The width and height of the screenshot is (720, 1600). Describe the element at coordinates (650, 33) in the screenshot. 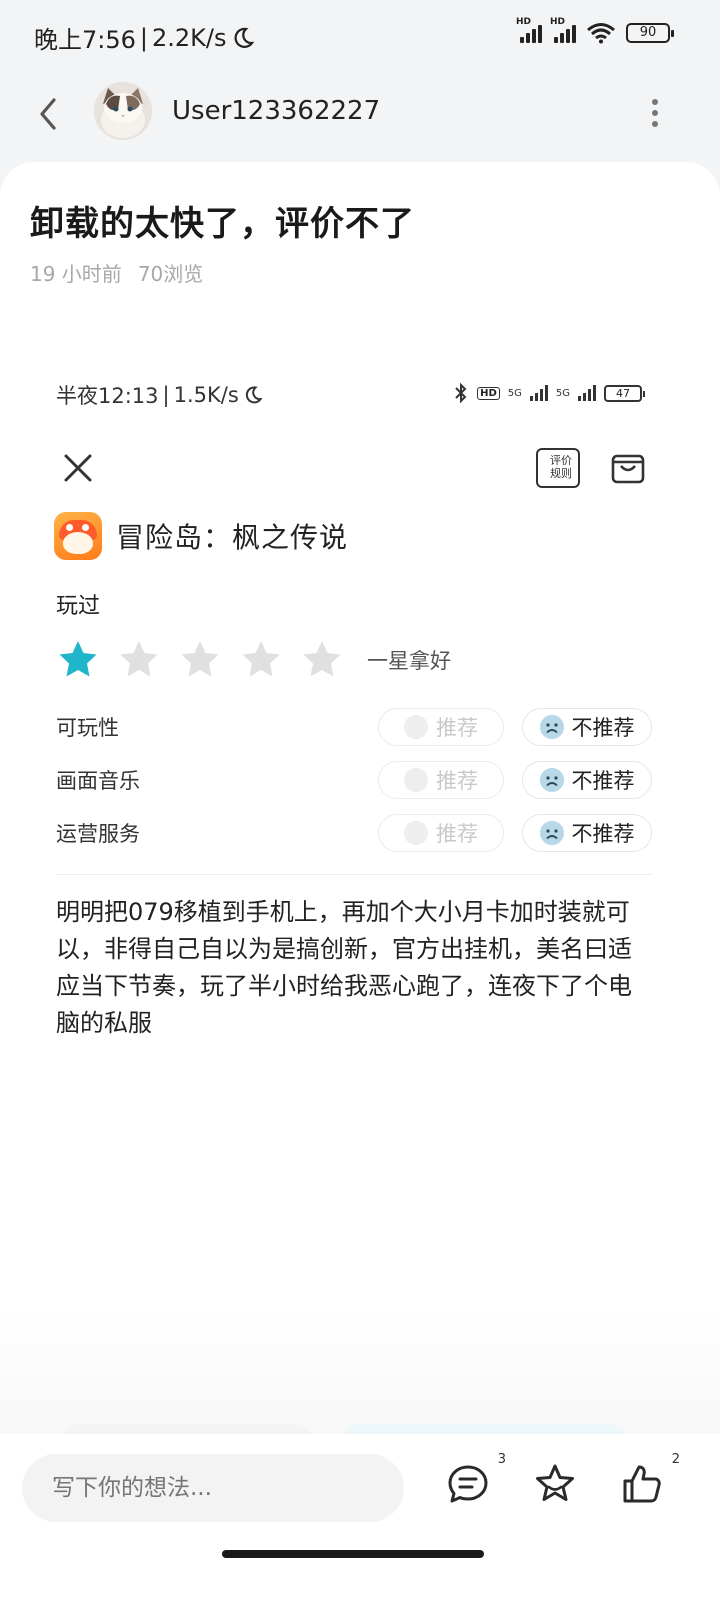

I see `battery-icon: 90` at that location.